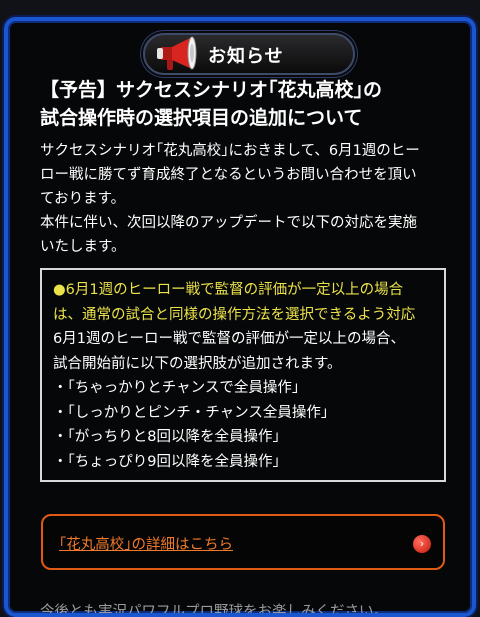 This screenshot has height=617, width=480. What do you see at coordinates (230, 151) in the screenshot?
I see `paragraph-1-line-1: サクセスシナリオ｢花丸高校｣におきまして、6月1週のヒー` at bounding box center [230, 151].